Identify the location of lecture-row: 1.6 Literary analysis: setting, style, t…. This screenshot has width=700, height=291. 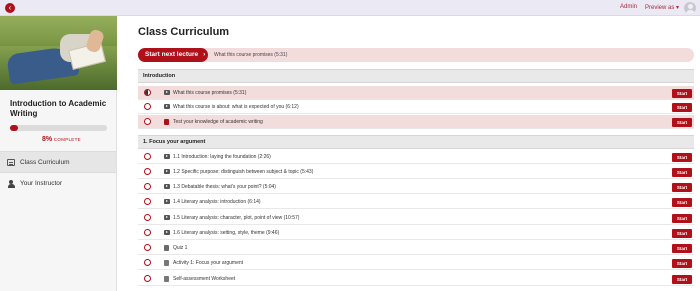
(416, 233).